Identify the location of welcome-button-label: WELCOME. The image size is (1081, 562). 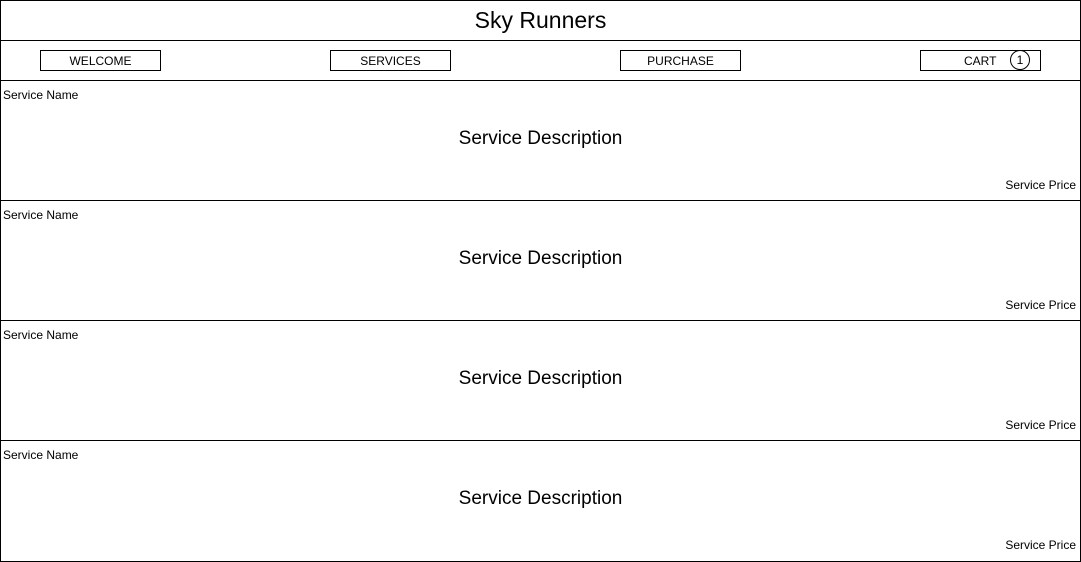
(100, 60).